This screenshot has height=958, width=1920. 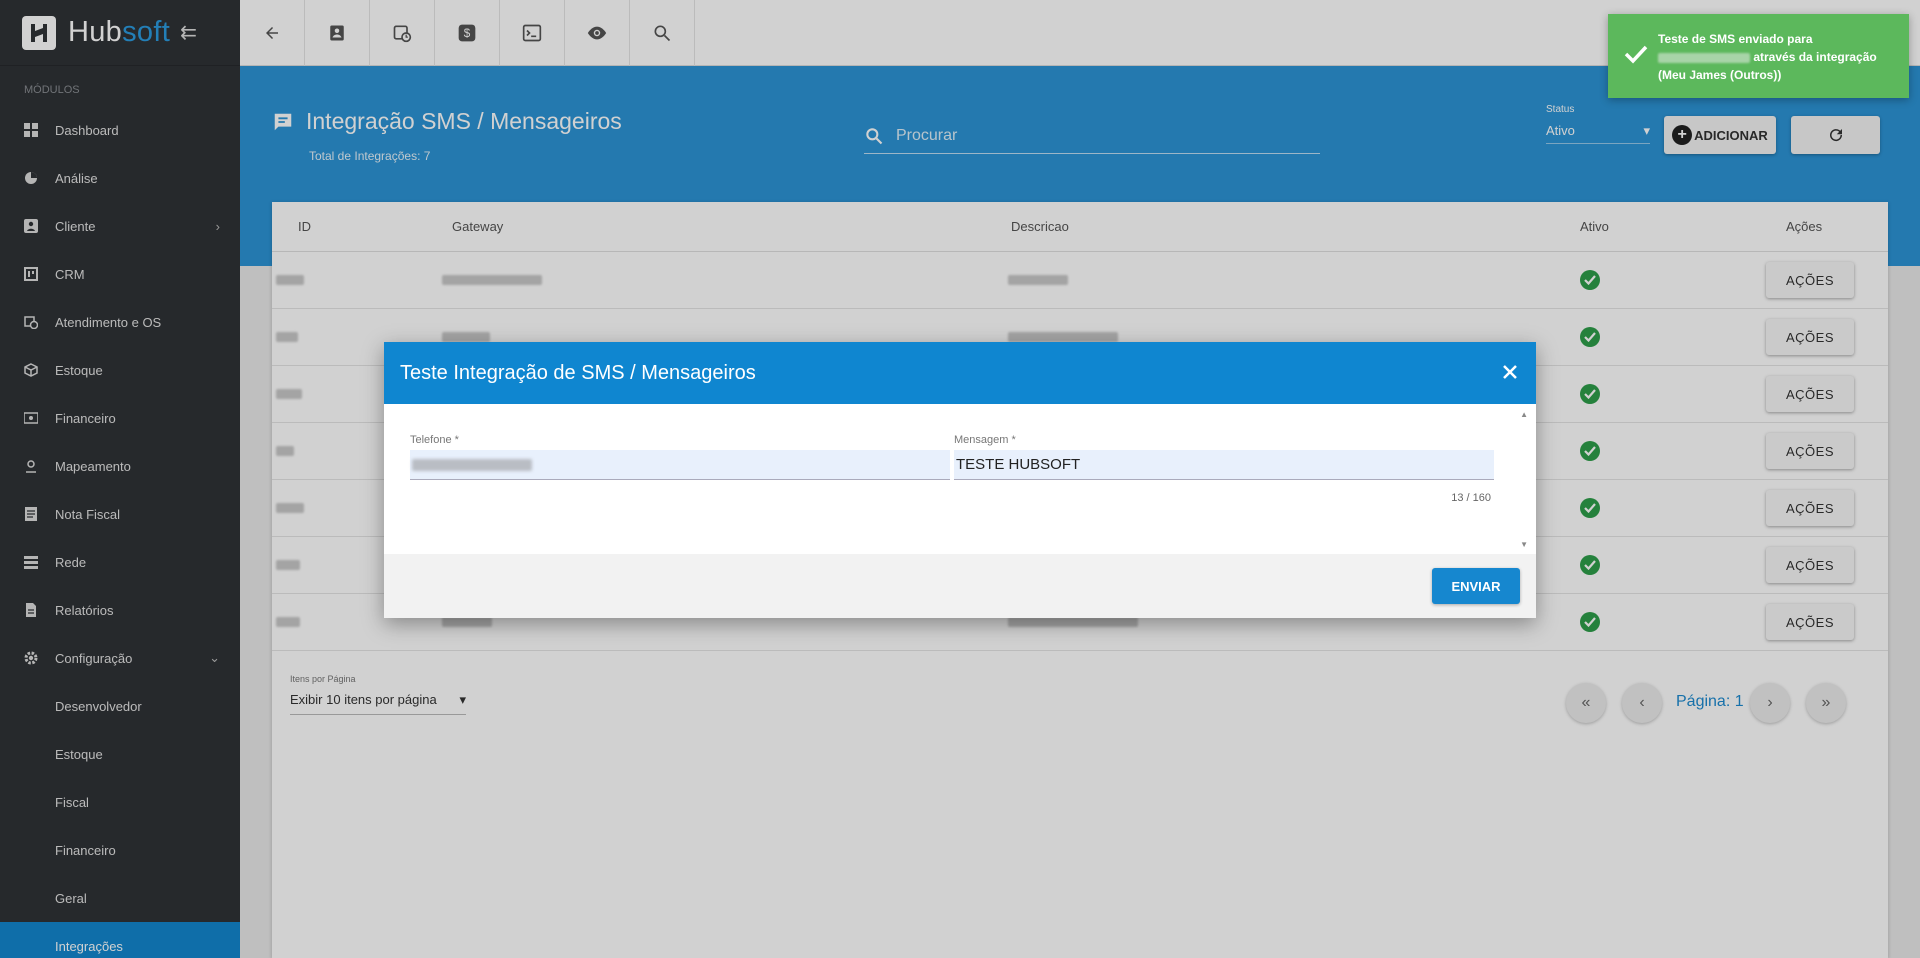 I want to click on close-button, so click(x=1510, y=372).